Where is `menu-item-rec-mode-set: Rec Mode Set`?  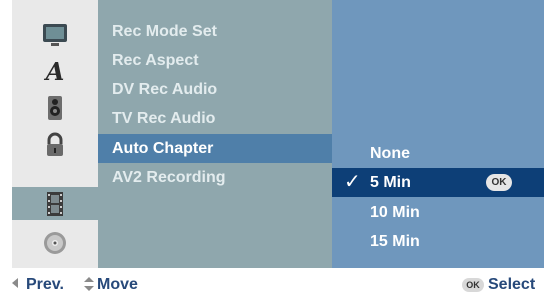
menu-item-rec-mode-set: Rec Mode Set is located at coordinates (215, 31).